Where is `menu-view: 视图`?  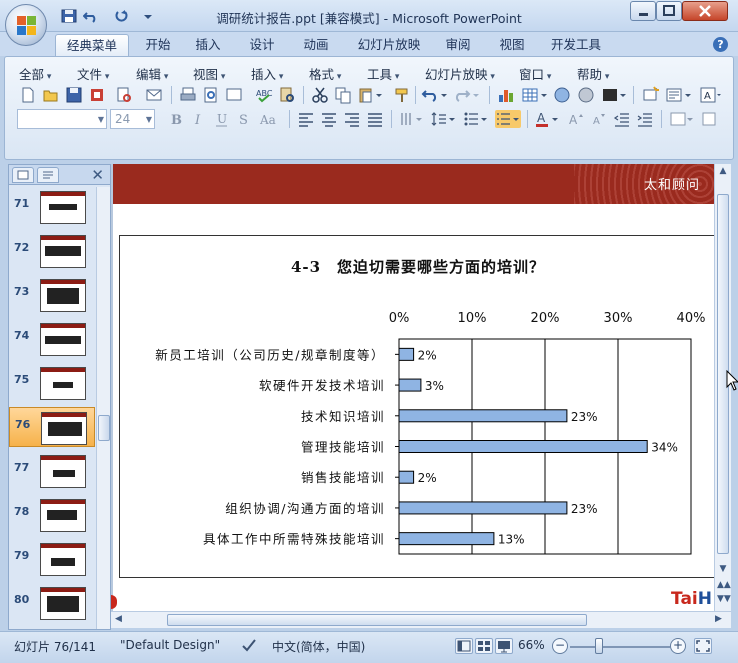
menu-view: 视图 is located at coordinates (209, 73).